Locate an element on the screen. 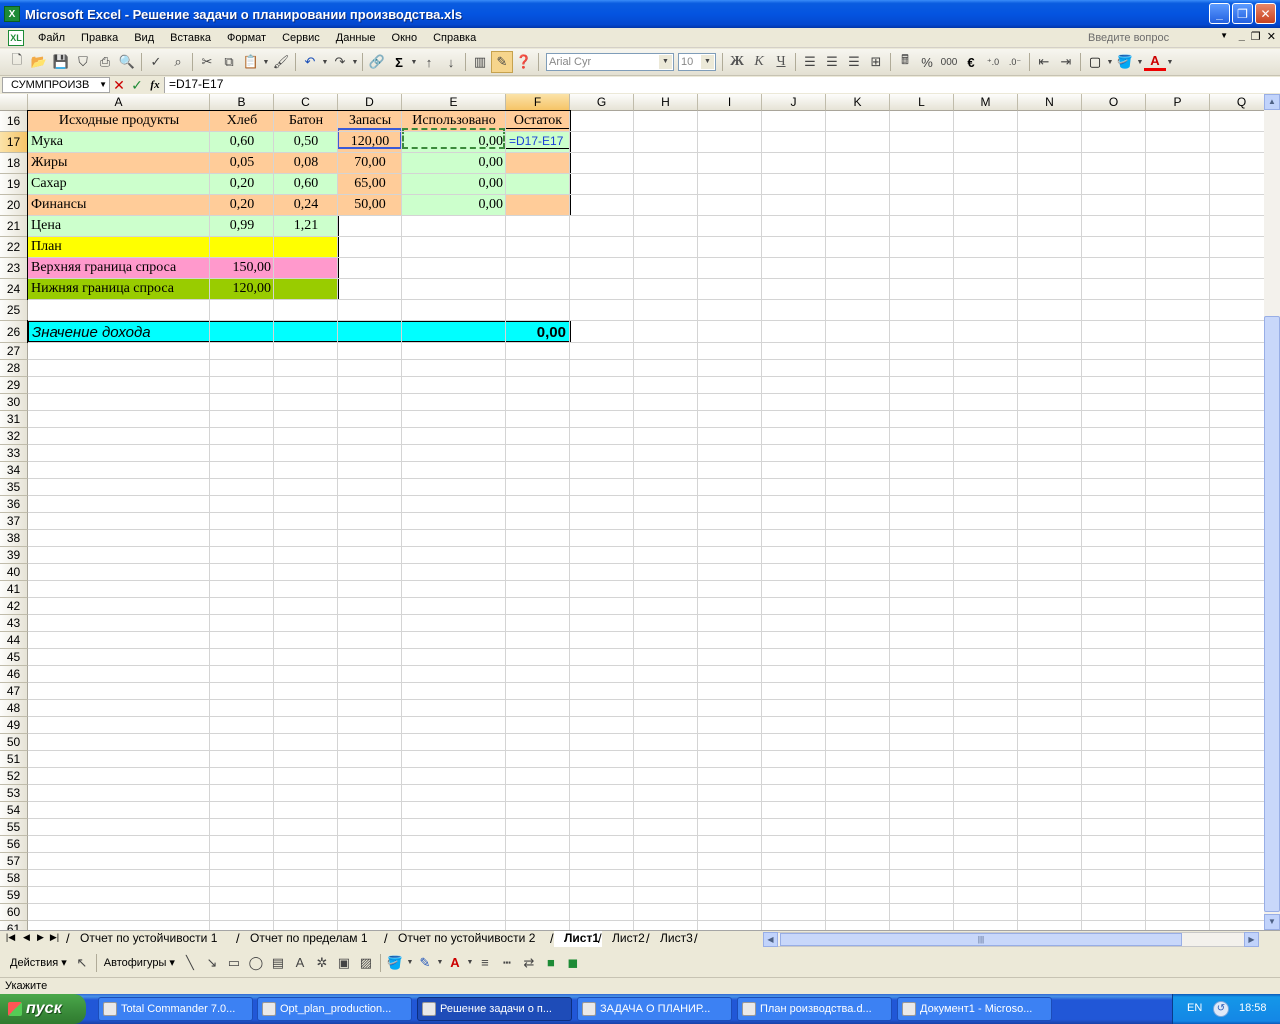  row-header-47: 47 is located at coordinates (14, 691).